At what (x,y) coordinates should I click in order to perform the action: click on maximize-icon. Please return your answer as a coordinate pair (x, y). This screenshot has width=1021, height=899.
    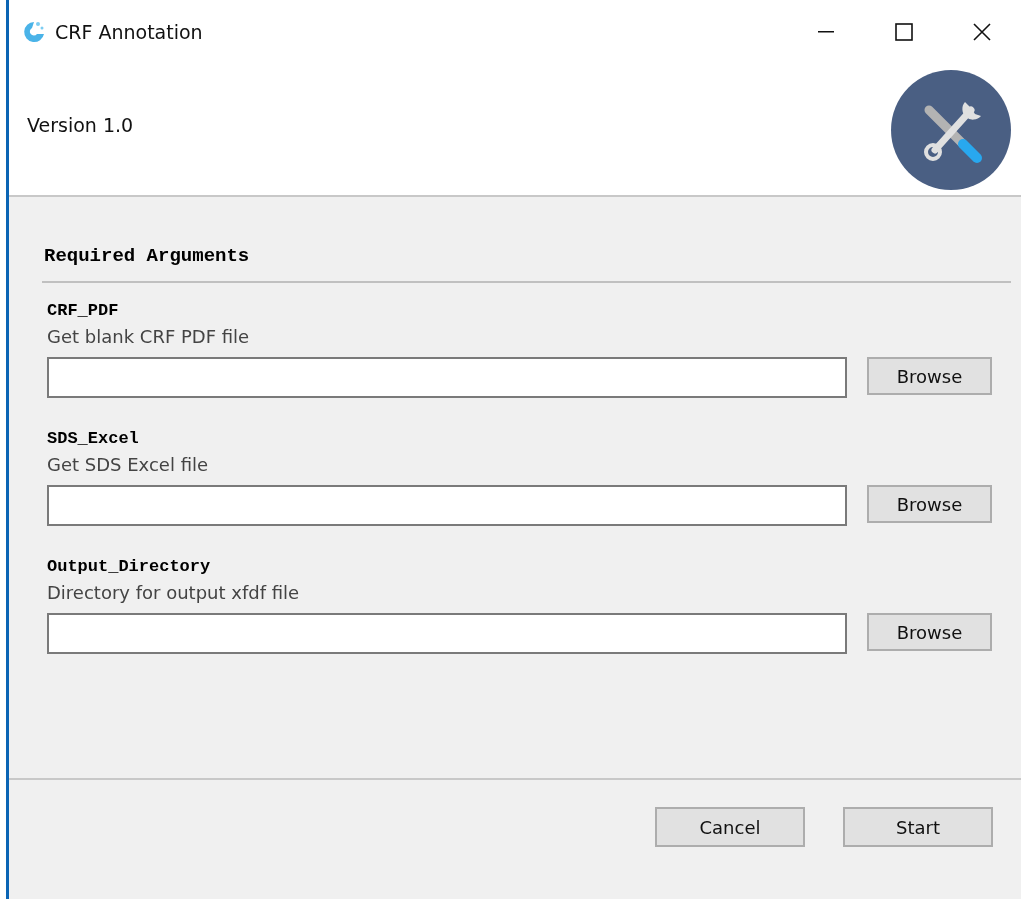
    Looking at the image, I should click on (904, 32).